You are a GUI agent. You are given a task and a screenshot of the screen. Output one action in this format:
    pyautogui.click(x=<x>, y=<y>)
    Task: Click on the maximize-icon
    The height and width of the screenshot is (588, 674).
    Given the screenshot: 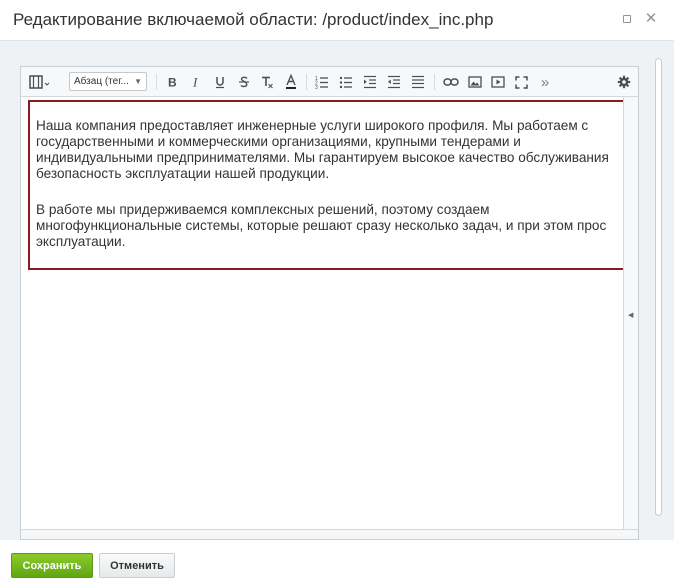 What is the action you would take?
    pyautogui.click(x=627, y=19)
    